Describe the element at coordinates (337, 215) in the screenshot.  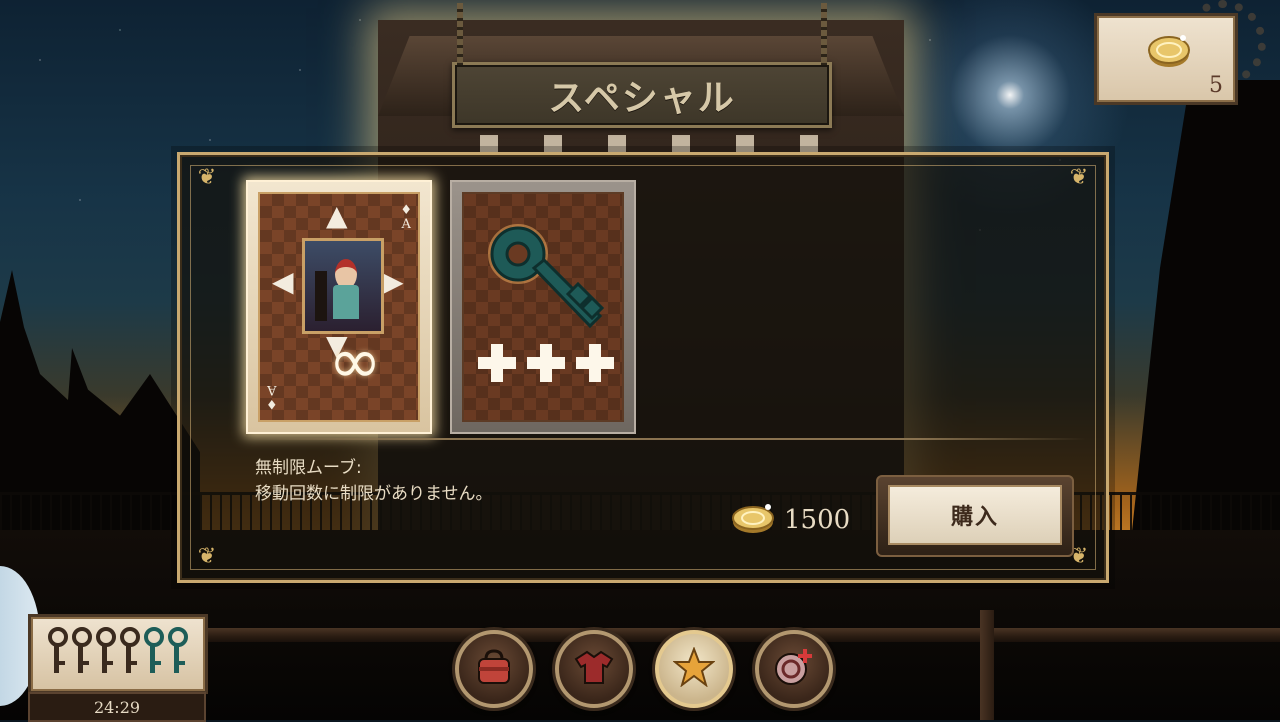
I see `arrow-up-icon: ▲` at that location.